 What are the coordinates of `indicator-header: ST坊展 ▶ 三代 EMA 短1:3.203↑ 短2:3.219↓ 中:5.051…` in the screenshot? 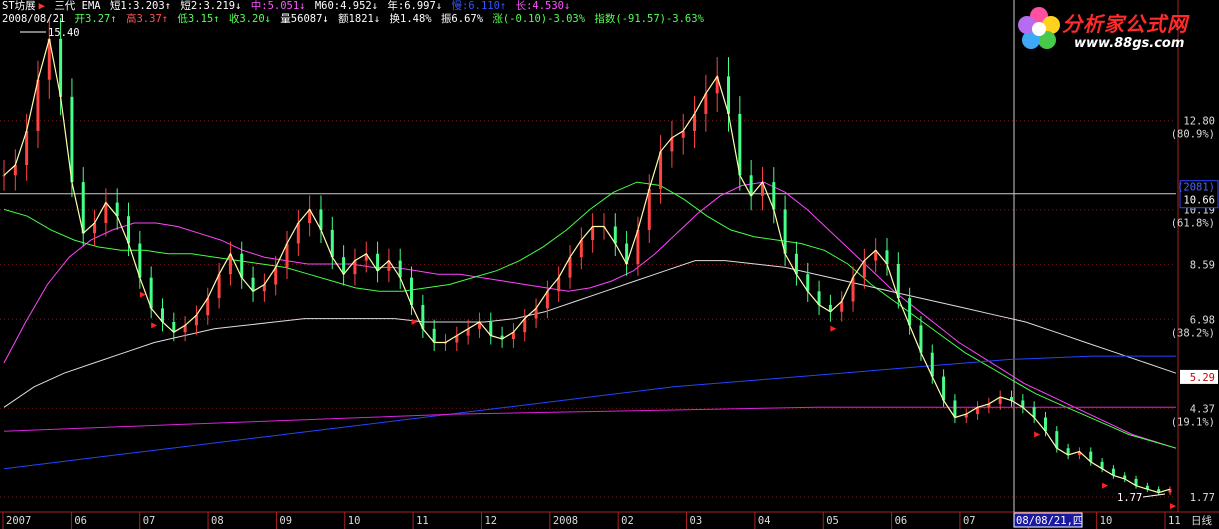 It's located at (287, 6).